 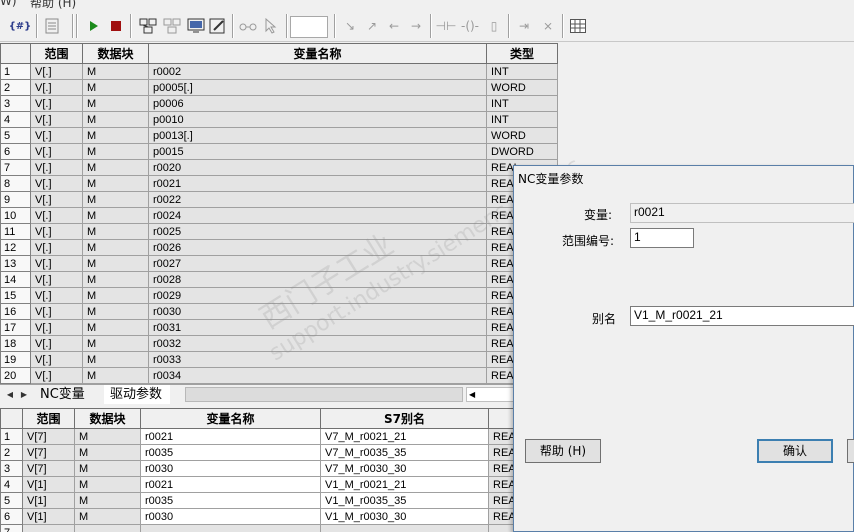 I want to click on table-row: 2 V[.] Mp0005[.] WORD, so click(x=279, y=87).